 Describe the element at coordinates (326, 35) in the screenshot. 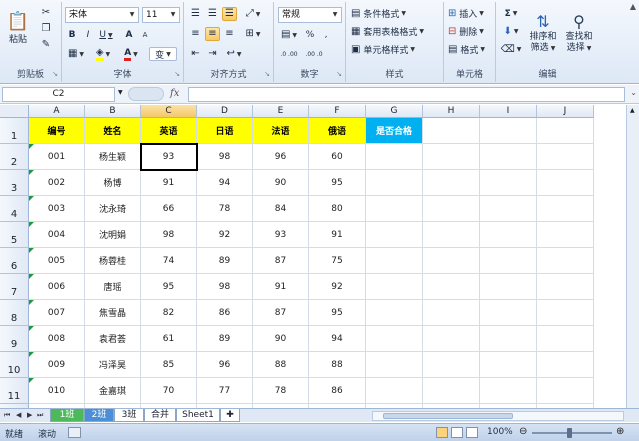

I see `comma-button: ,` at that location.